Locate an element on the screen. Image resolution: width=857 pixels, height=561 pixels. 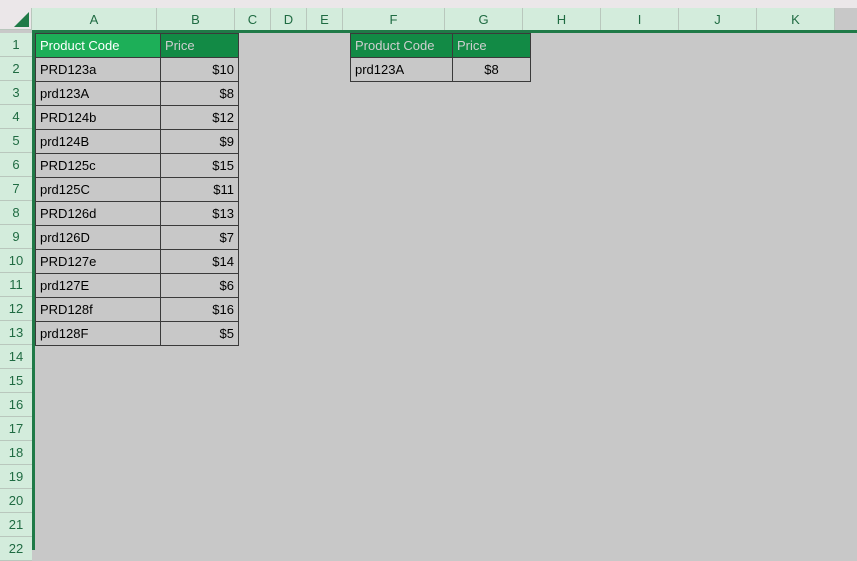
select-all-triangle-icon is located at coordinates (21, 19).